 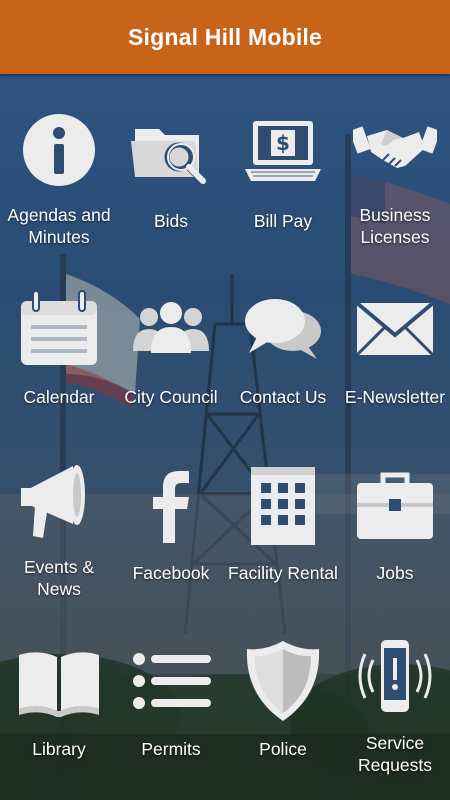 I want to click on app-title: Signal Hill Mobile, so click(x=224, y=36).